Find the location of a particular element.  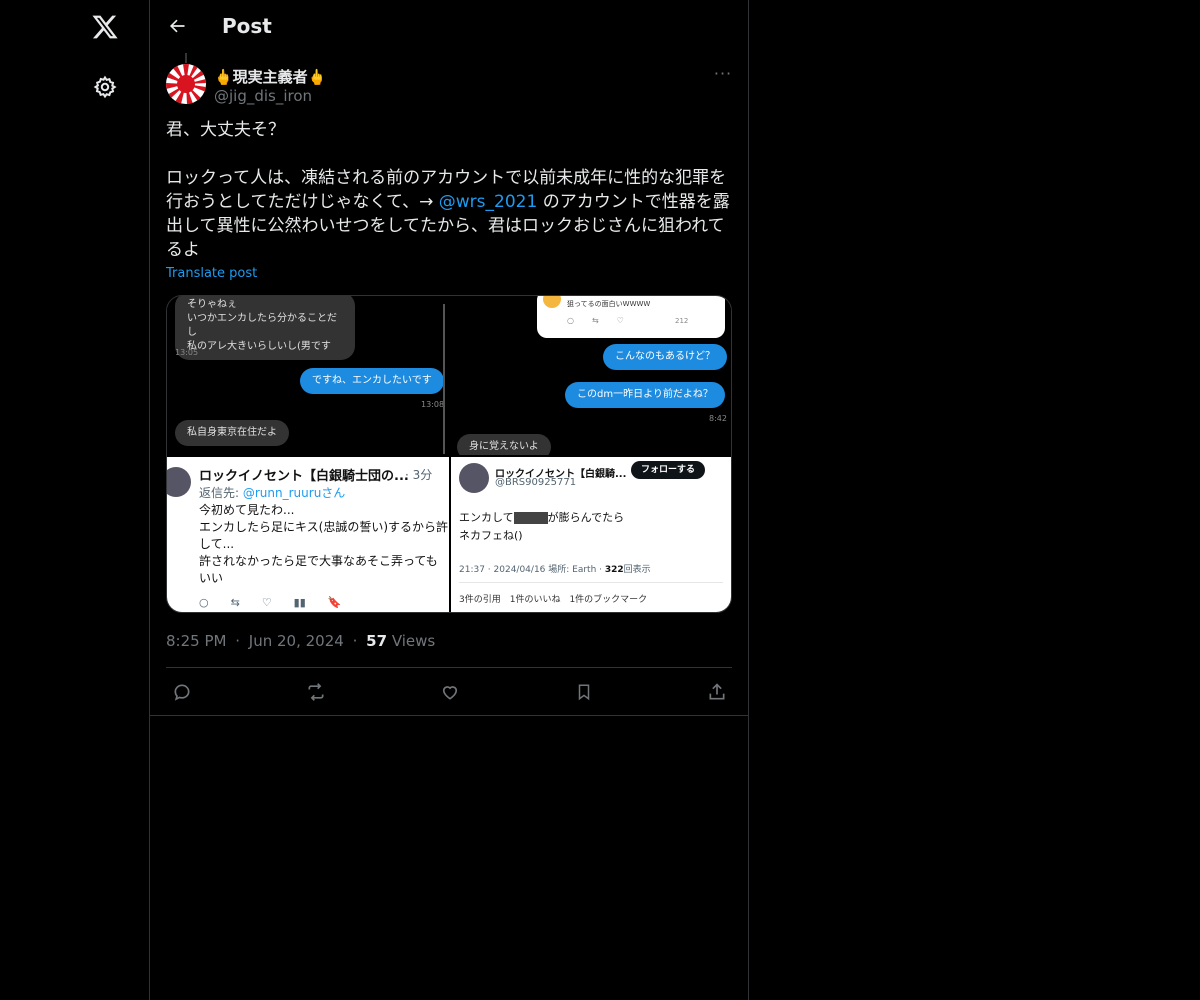

x-logo-icon is located at coordinates (105, 27).